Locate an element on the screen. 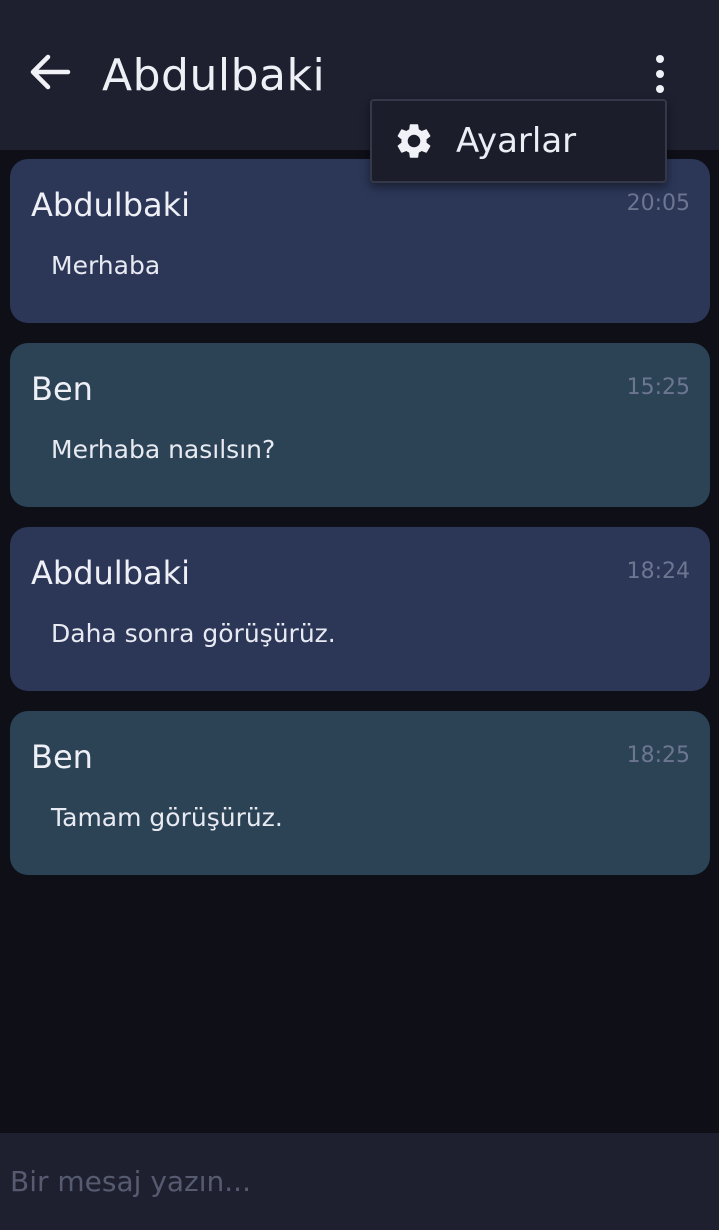  overflow-menu-button is located at coordinates (660, 74).